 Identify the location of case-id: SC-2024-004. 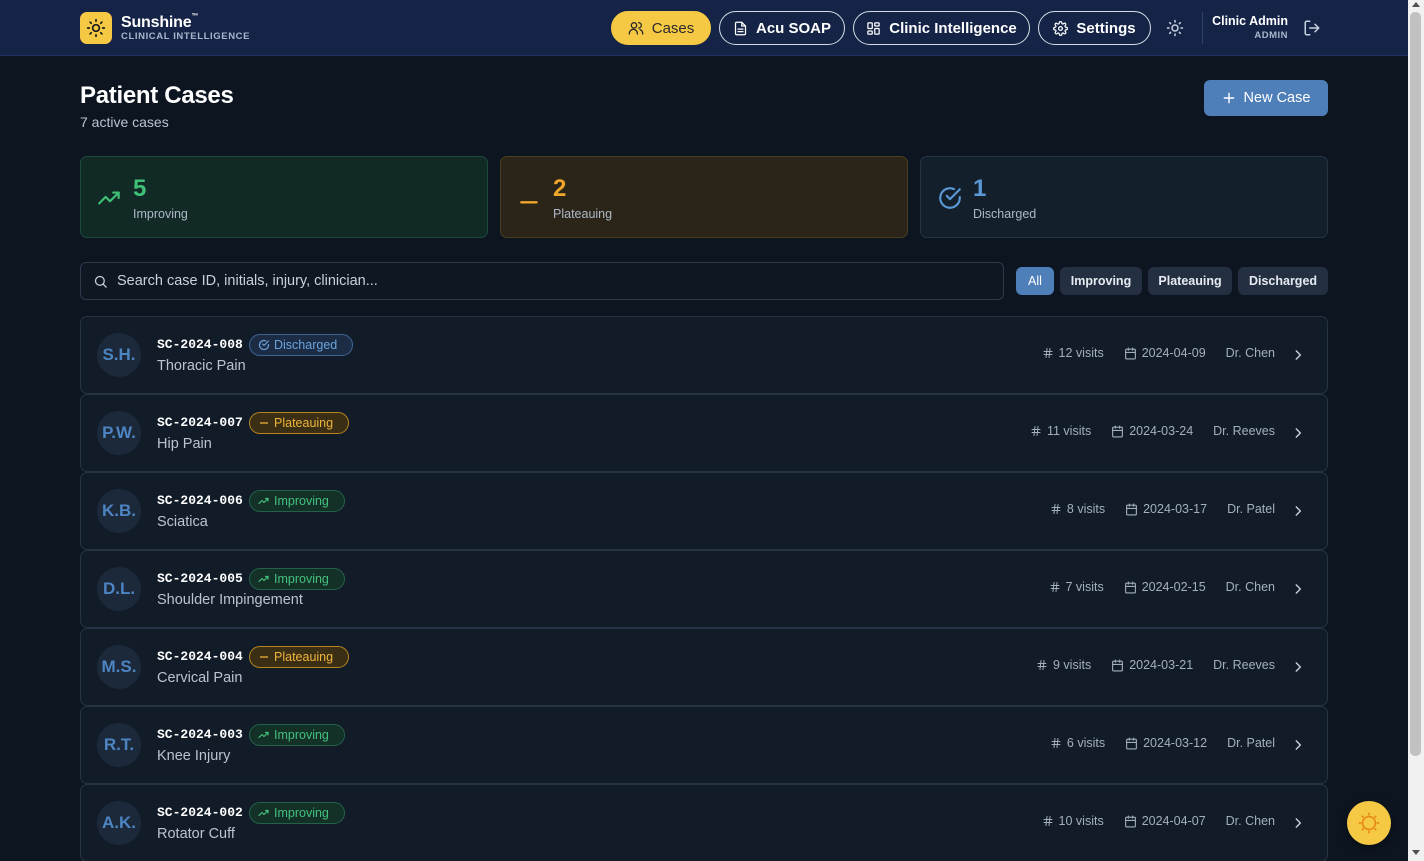
(200, 656).